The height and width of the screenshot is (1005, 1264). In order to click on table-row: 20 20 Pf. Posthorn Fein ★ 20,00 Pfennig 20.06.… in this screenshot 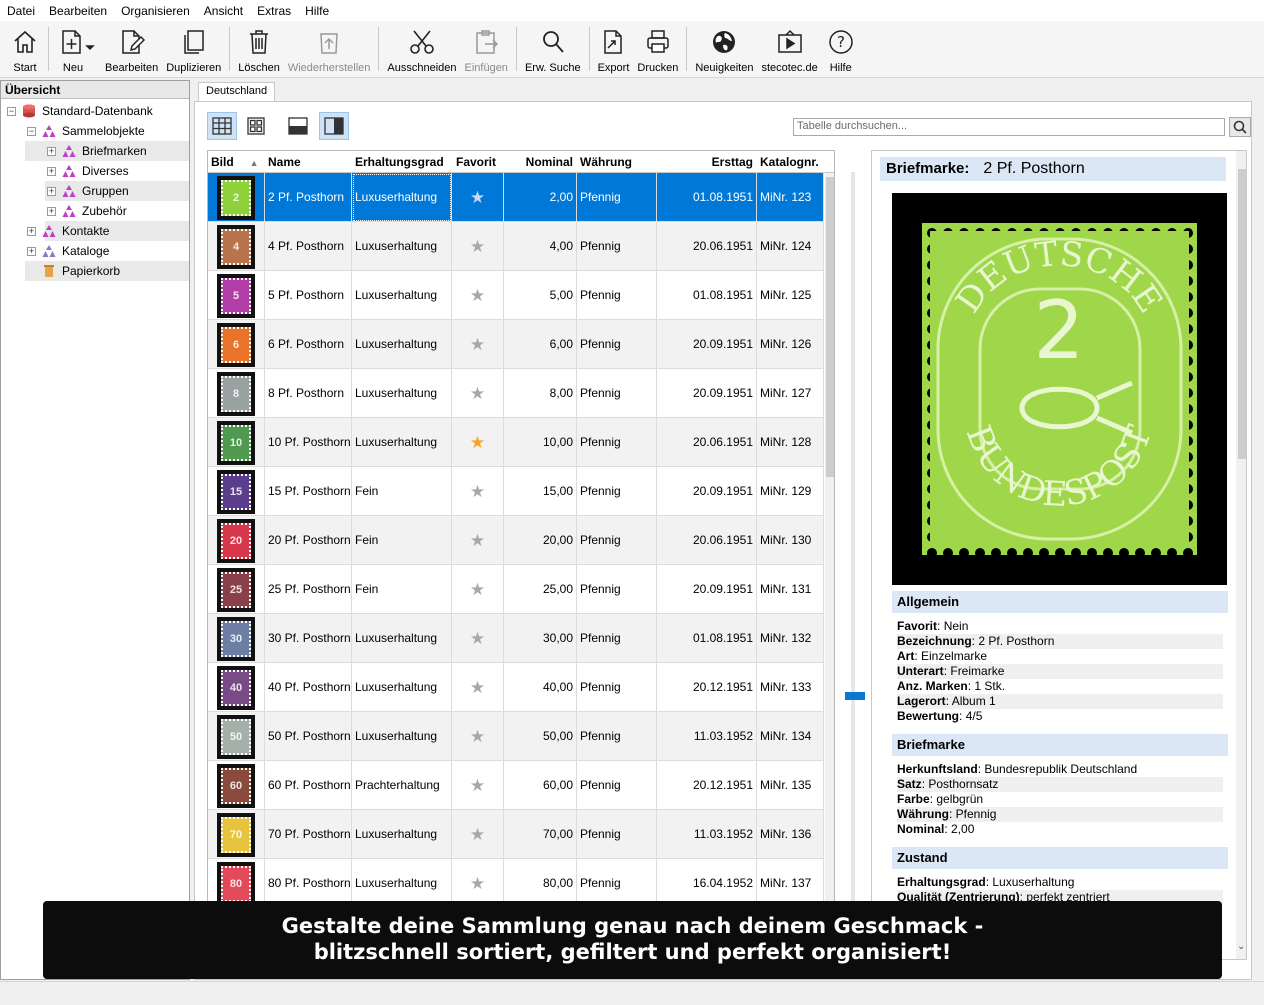, I will do `click(516, 540)`.